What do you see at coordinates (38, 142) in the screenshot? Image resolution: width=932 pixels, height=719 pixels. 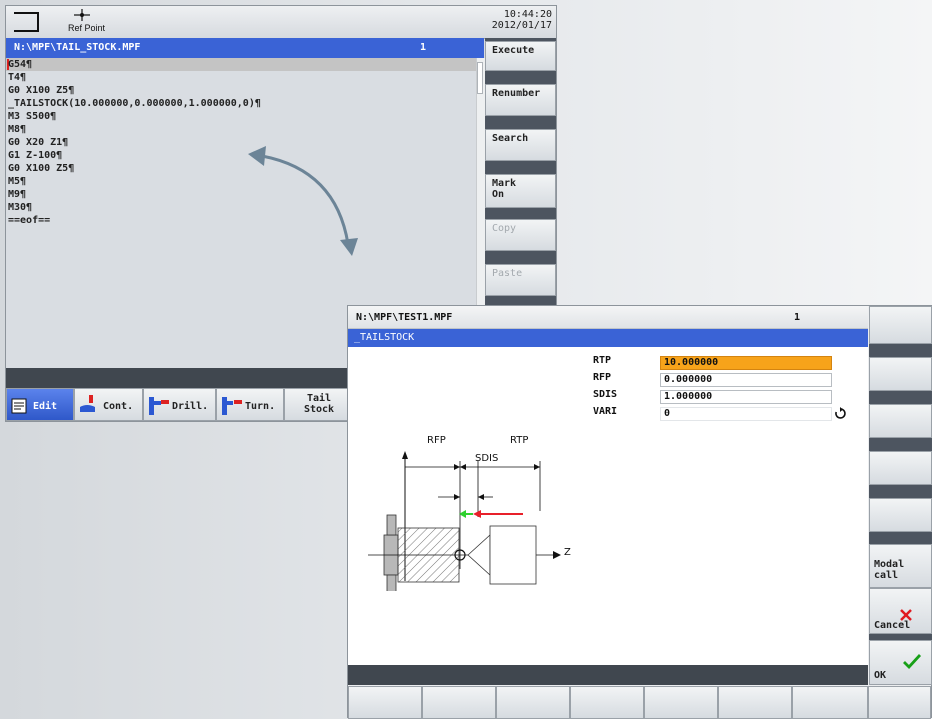 I see `code-line: G0 X20 Z1¶` at bounding box center [38, 142].